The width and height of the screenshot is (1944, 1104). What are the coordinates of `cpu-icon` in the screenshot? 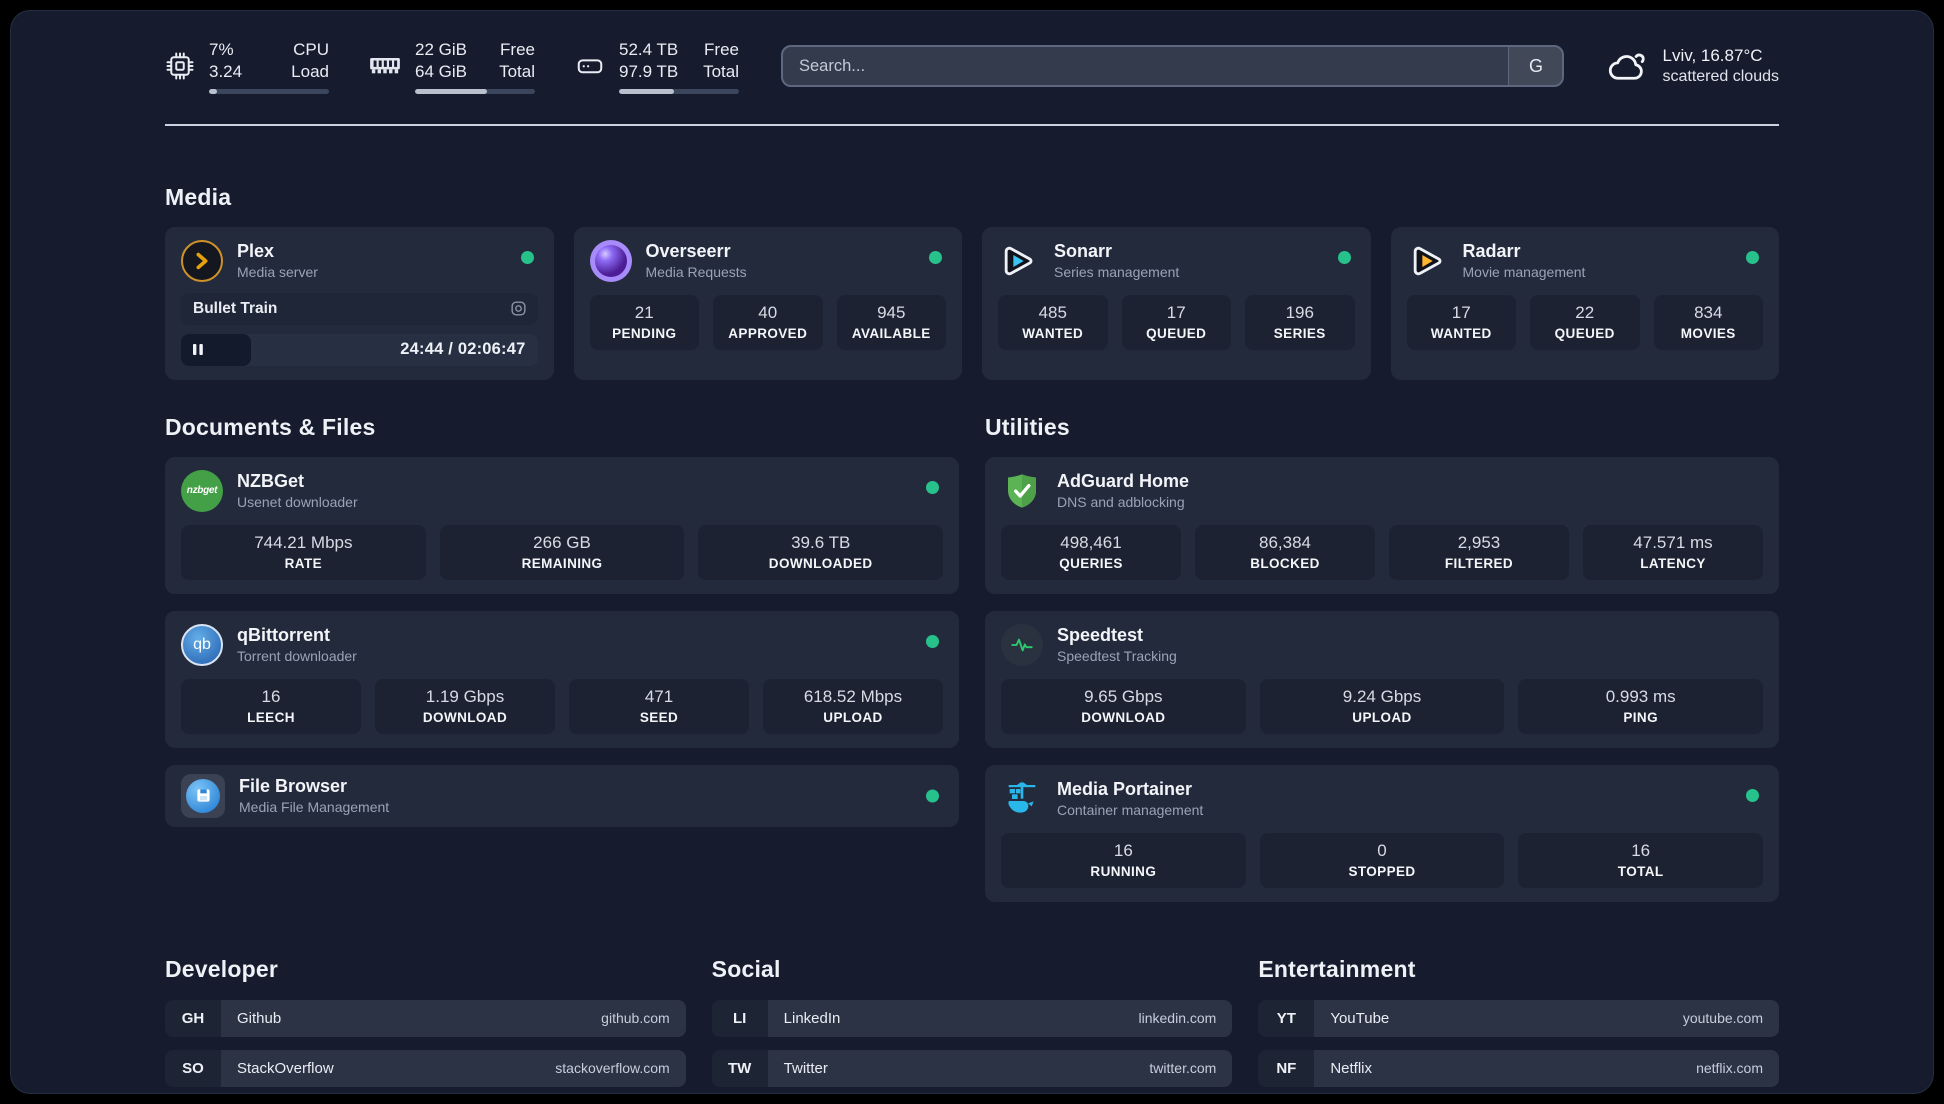 It's located at (180, 66).